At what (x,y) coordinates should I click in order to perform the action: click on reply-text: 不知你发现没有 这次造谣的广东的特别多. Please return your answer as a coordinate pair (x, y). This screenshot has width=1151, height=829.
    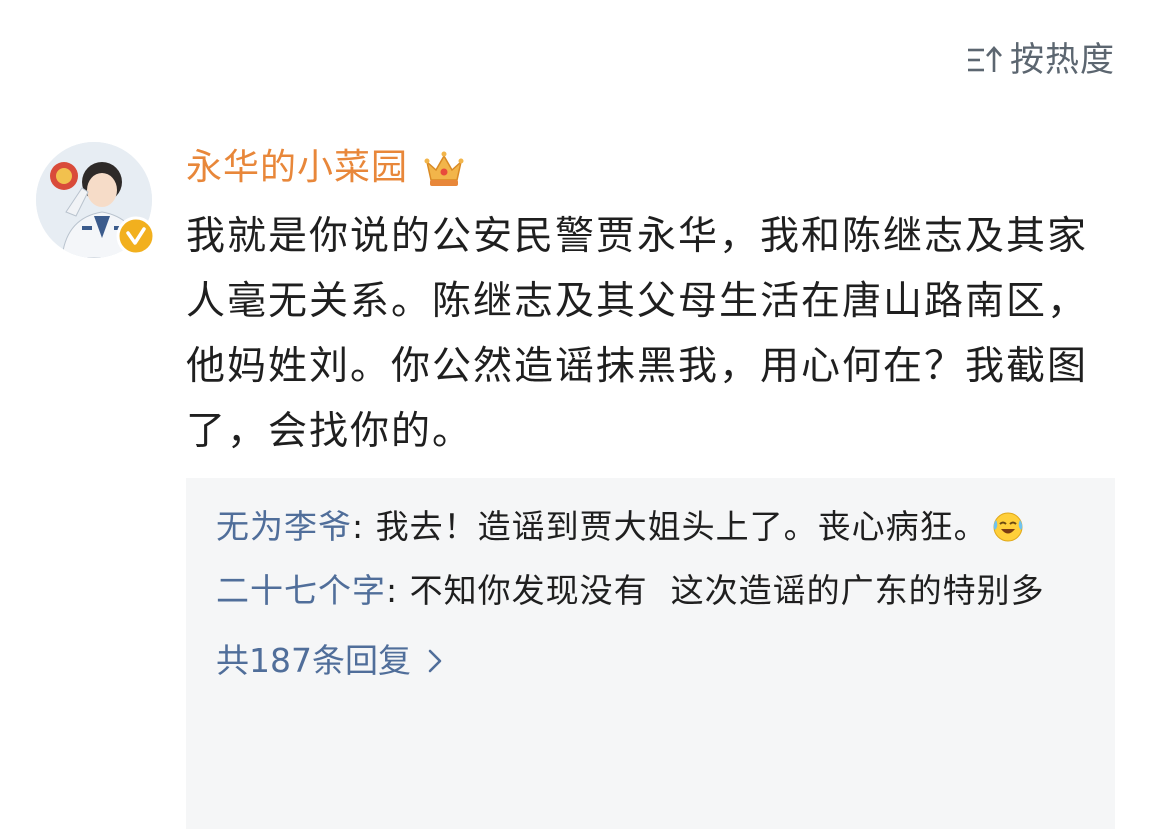
    Looking at the image, I should click on (727, 590).